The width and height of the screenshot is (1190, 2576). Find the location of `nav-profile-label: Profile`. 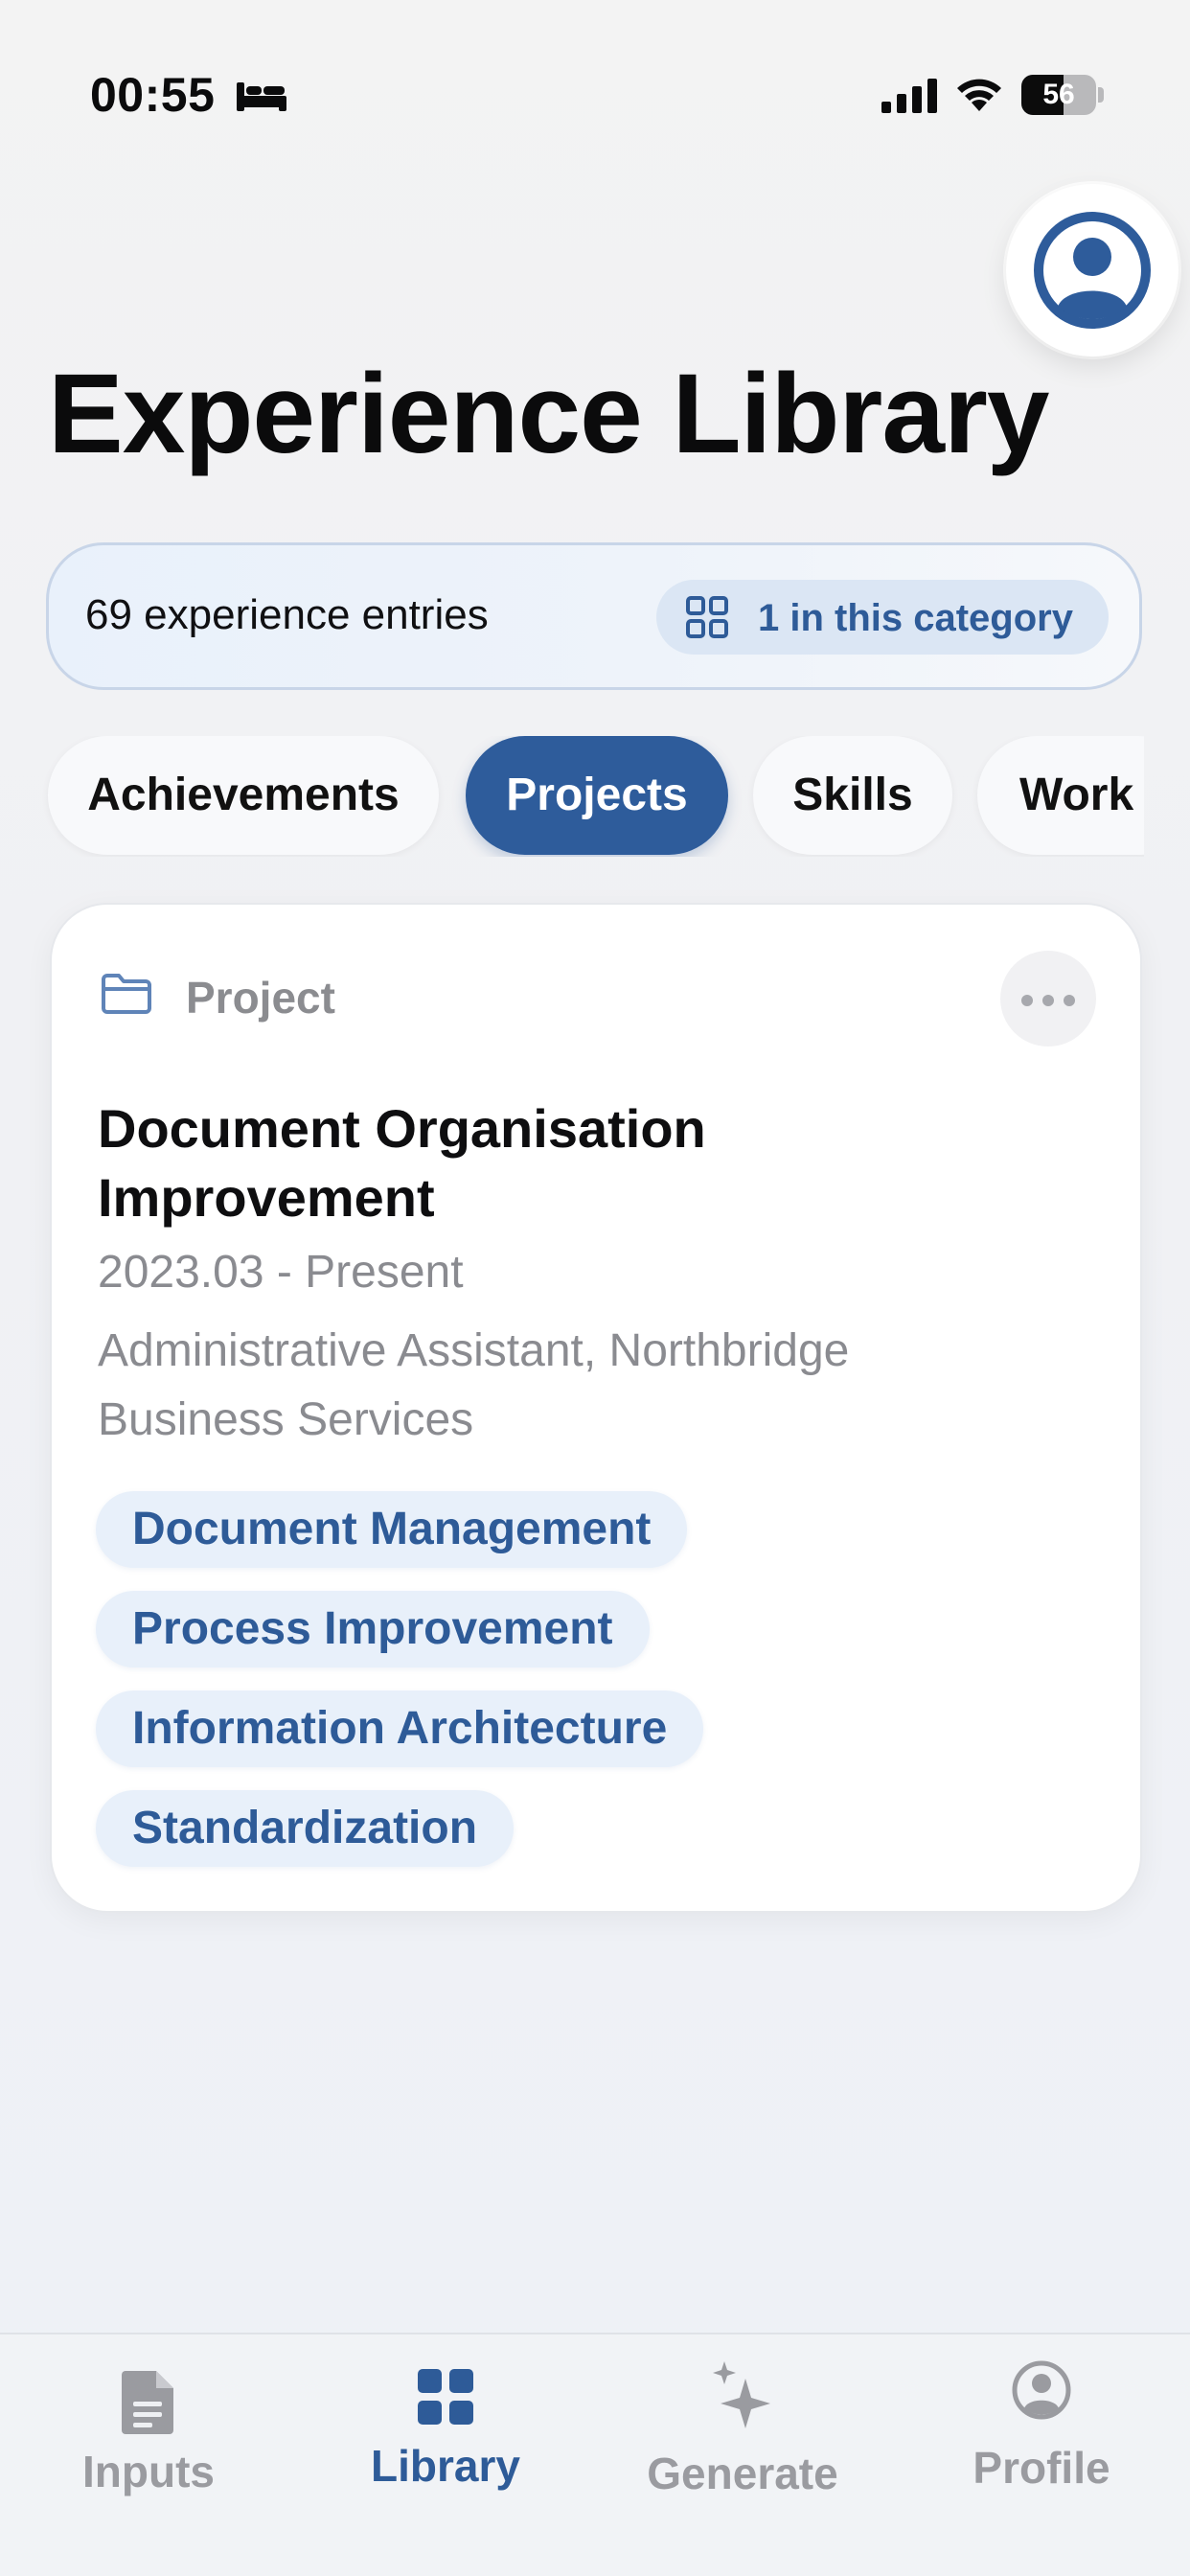

nav-profile-label: Profile is located at coordinates (1041, 2468).